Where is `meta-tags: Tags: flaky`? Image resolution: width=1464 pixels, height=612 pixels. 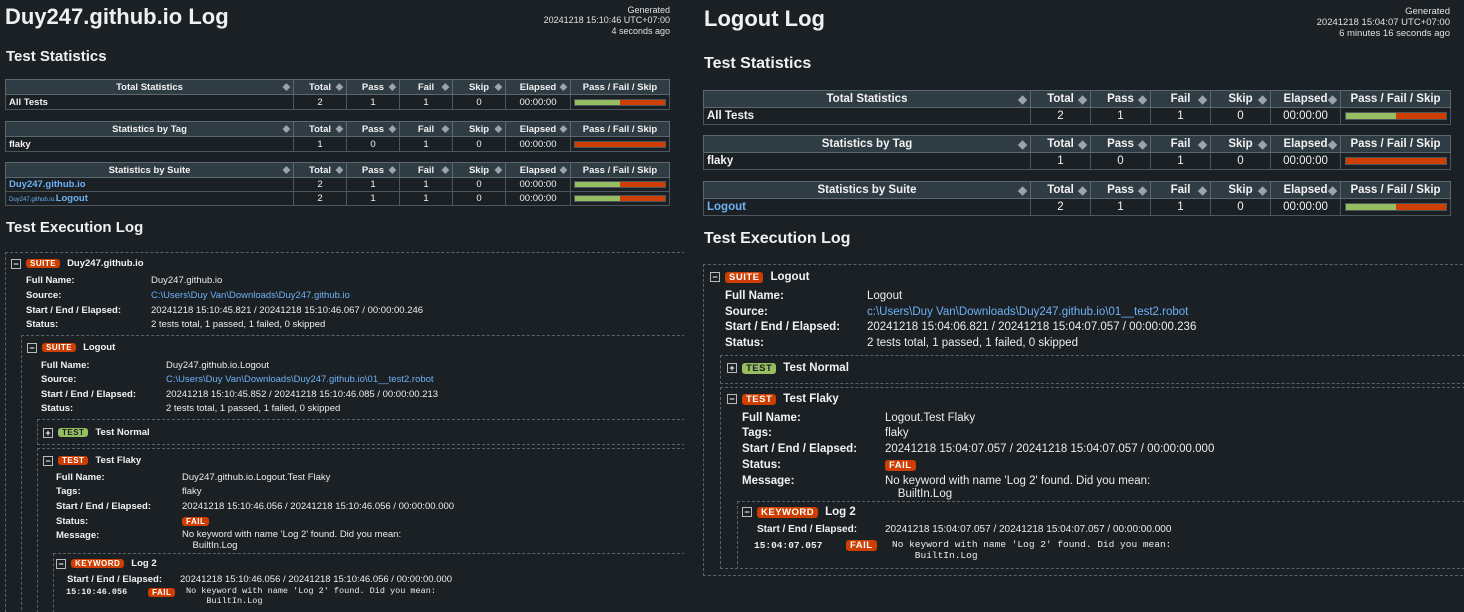 meta-tags: Tags: flaky is located at coordinates (825, 433).